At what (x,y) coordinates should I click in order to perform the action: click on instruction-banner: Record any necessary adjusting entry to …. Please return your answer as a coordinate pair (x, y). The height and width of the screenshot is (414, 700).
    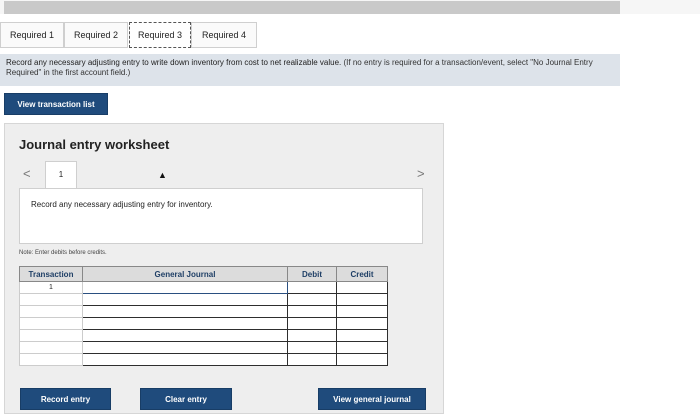
    Looking at the image, I should click on (310, 70).